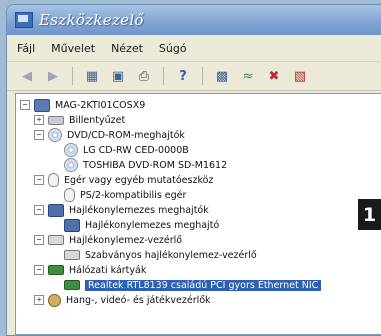 The width and height of the screenshot is (381, 336). Describe the element at coordinates (194, 20) in the screenshot. I see `title-bar: Eszközkezelő` at that location.